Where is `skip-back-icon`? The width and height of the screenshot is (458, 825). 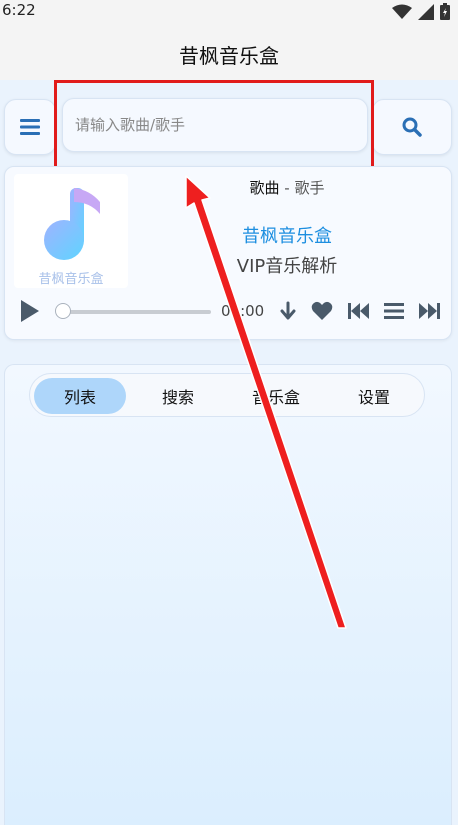
skip-back-icon is located at coordinates (358, 311).